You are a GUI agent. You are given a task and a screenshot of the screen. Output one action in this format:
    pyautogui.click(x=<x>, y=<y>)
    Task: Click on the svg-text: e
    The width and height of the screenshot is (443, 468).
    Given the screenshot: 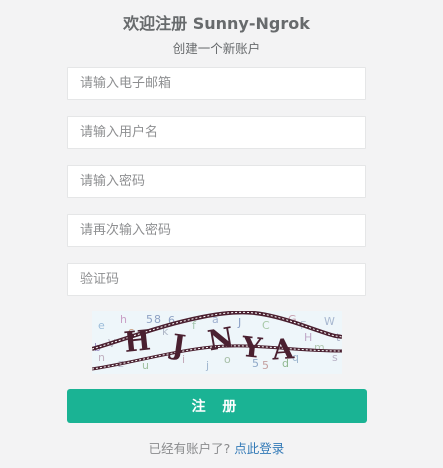 What is the action you would take?
    pyautogui.click(x=101, y=325)
    